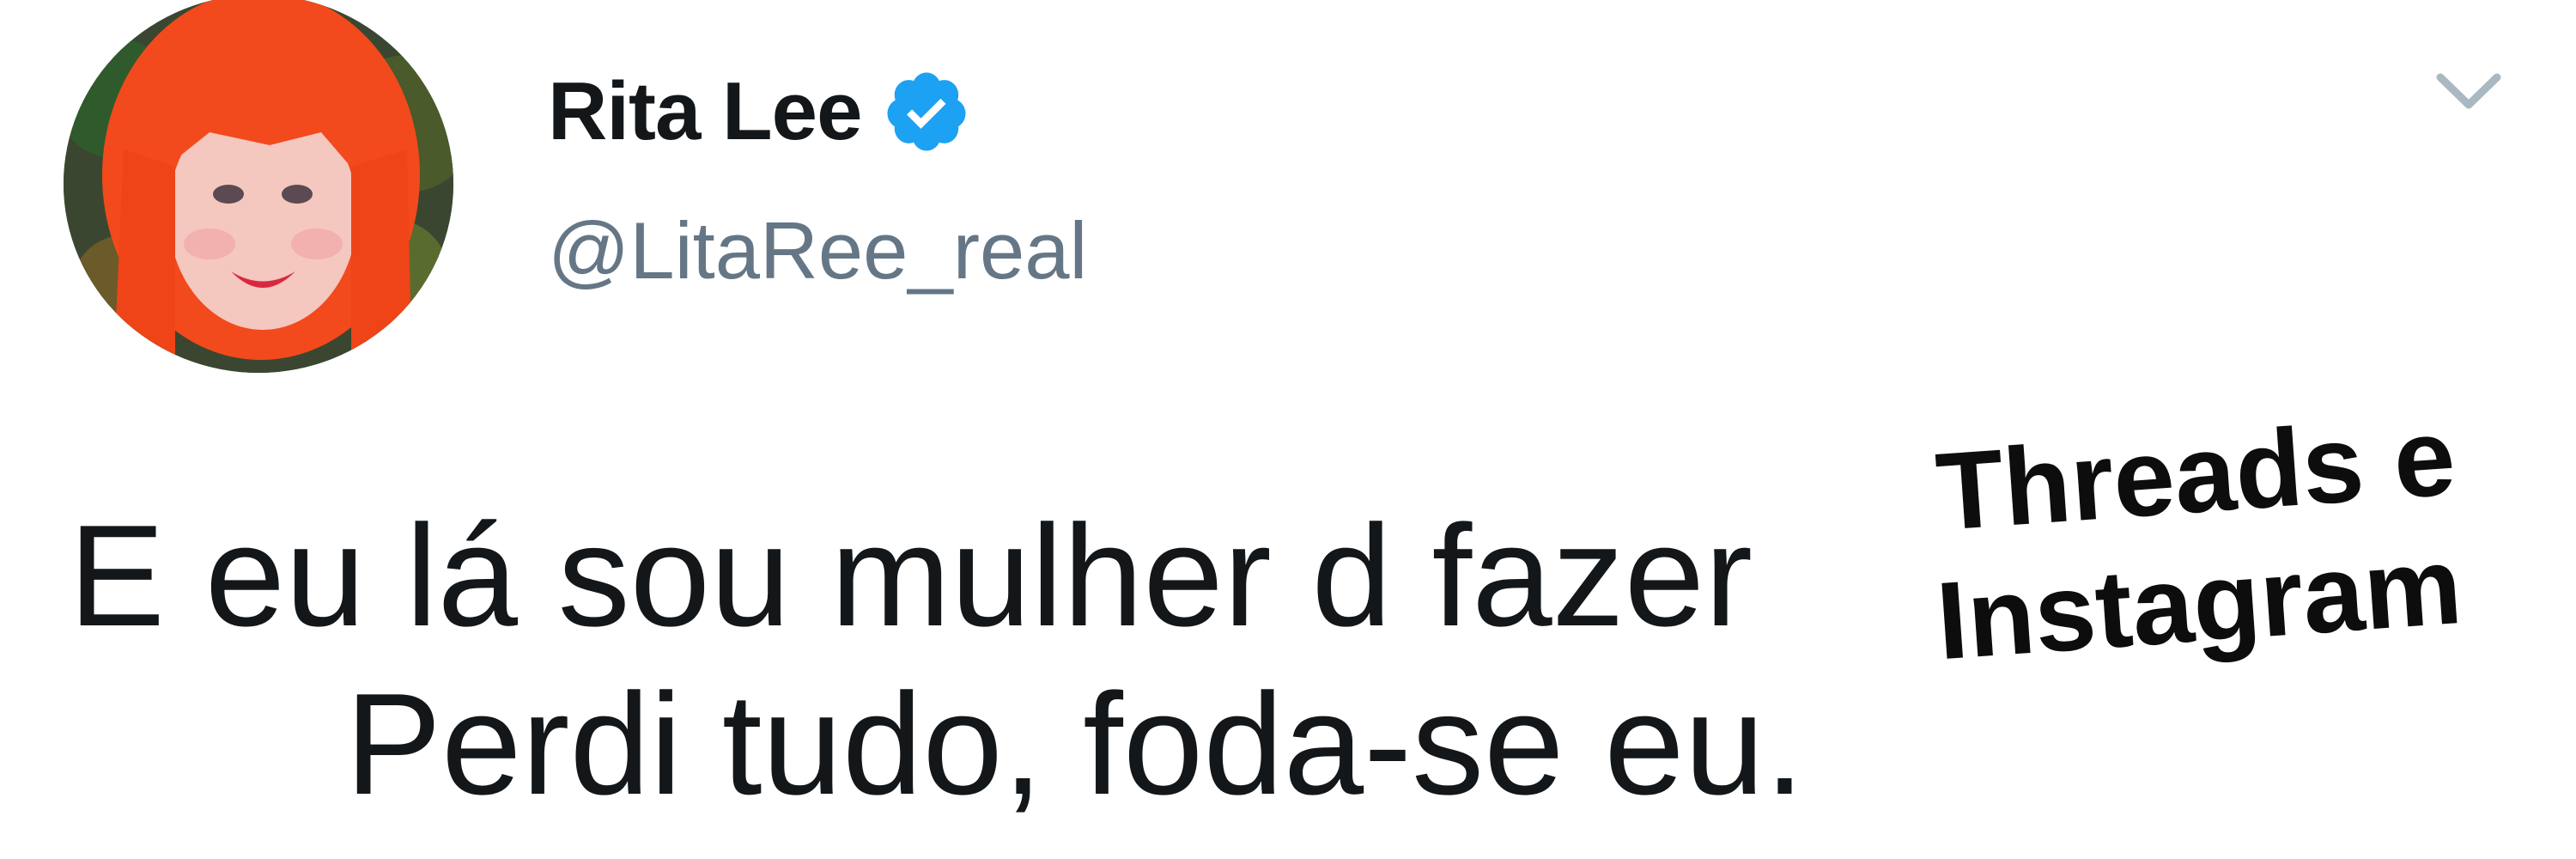  I want to click on edited-overlay-caption: Threads e Instagram, so click(2241, 536).